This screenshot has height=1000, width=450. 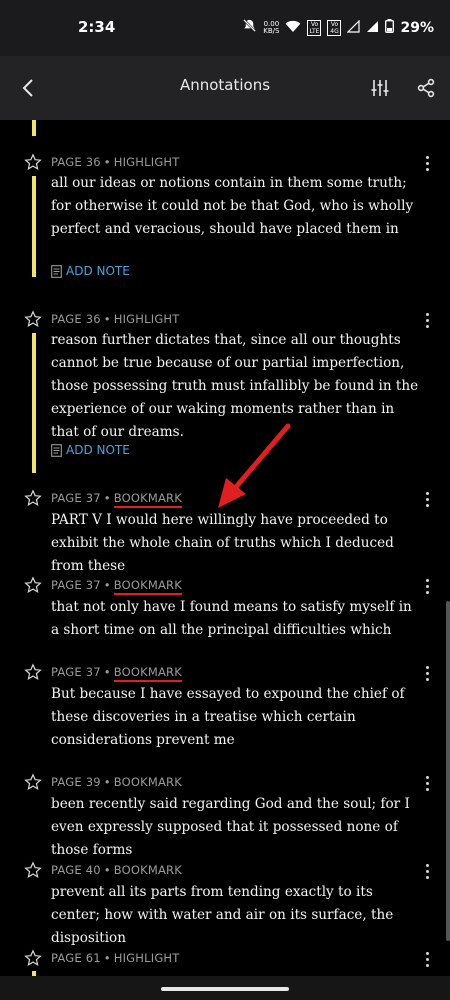 What do you see at coordinates (271, 27) in the screenshot?
I see `network-speed: 0.00 KB/S` at bounding box center [271, 27].